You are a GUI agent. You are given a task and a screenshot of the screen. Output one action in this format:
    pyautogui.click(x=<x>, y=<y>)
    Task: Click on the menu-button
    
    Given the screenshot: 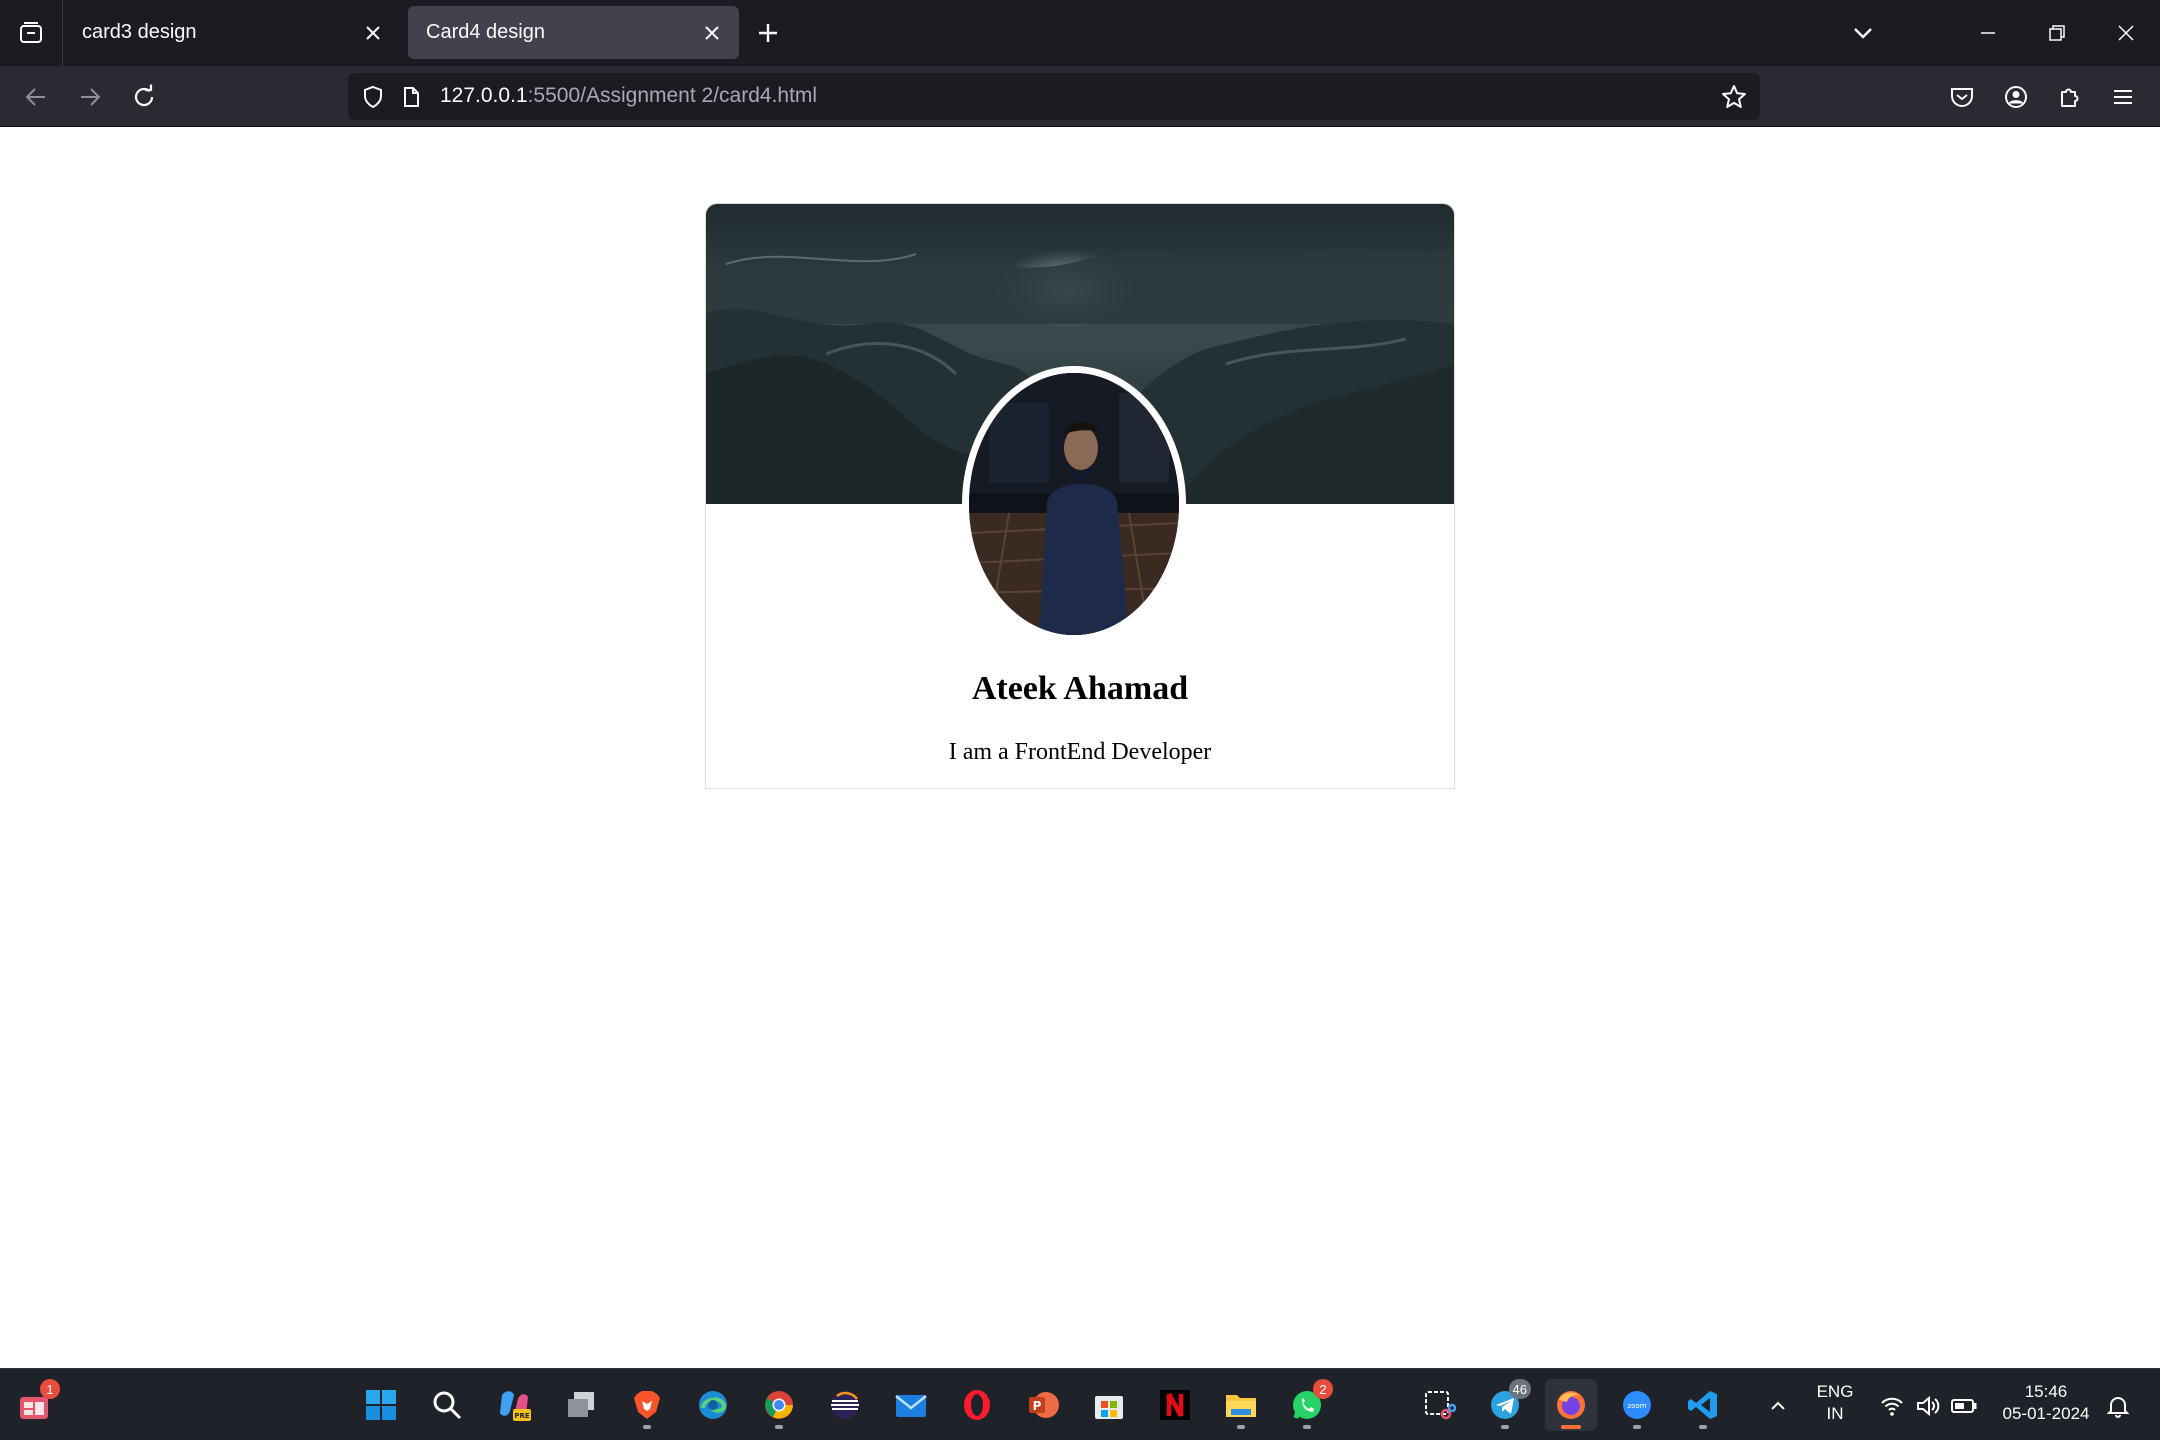 What is the action you would take?
    pyautogui.click(x=2123, y=97)
    